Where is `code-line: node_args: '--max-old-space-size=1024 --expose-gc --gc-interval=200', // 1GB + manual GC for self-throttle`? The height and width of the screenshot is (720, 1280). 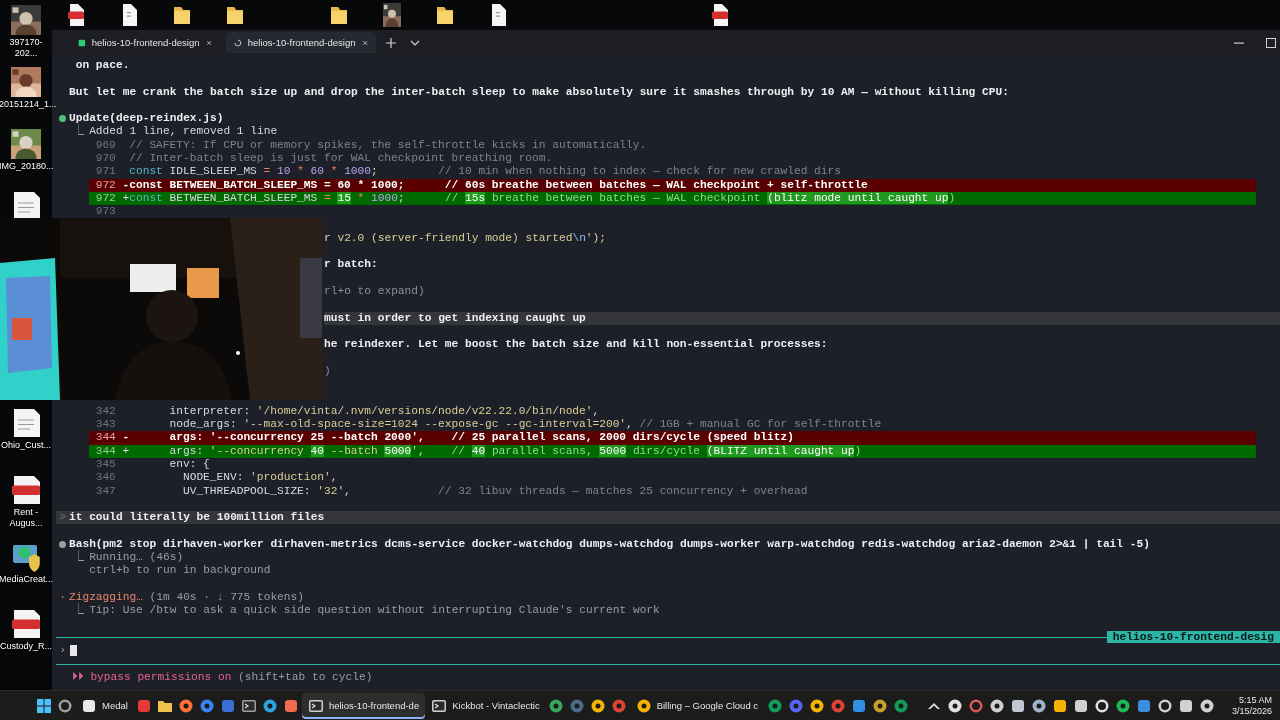
code-line: node_args: '--max-old-space-size=1024 --expose-gc --gc-interval=200', // 1GB + manual GC for self-throttle is located at coordinates (525, 425).